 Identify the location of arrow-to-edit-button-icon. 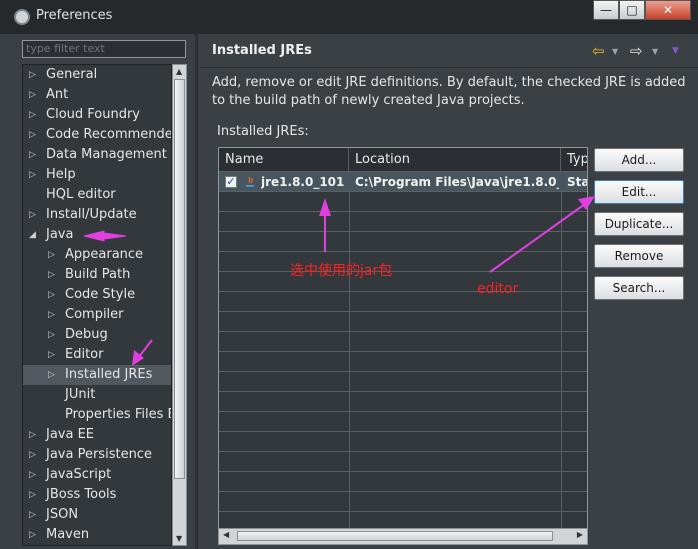
(542, 234).